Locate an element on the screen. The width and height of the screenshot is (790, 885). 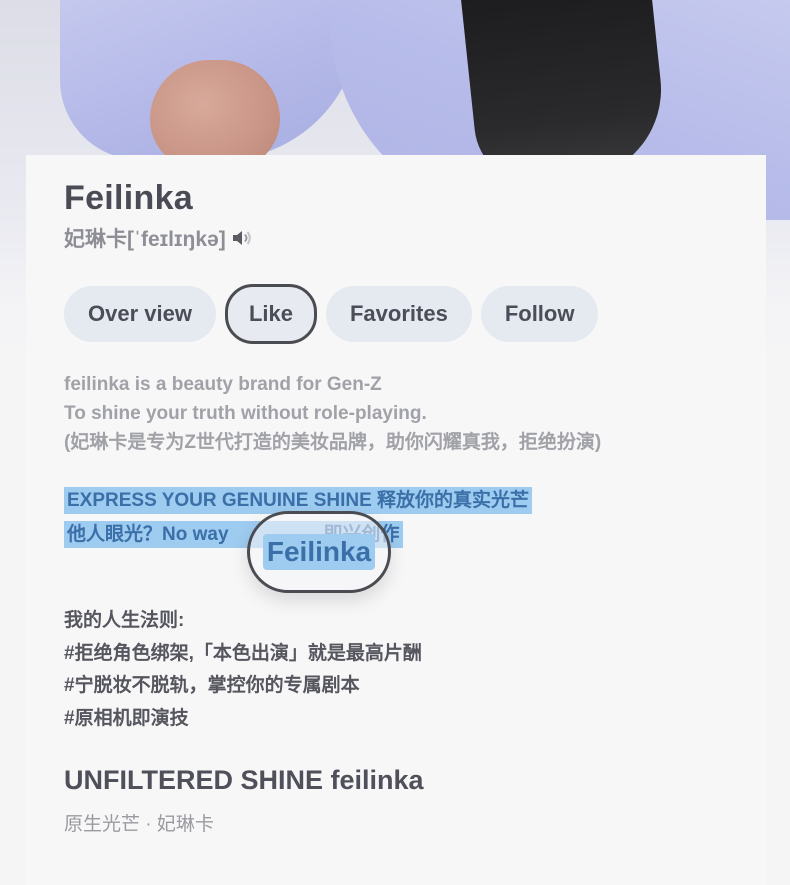
tab-bar: Over view Like Favorites Follow is located at coordinates (331, 314).